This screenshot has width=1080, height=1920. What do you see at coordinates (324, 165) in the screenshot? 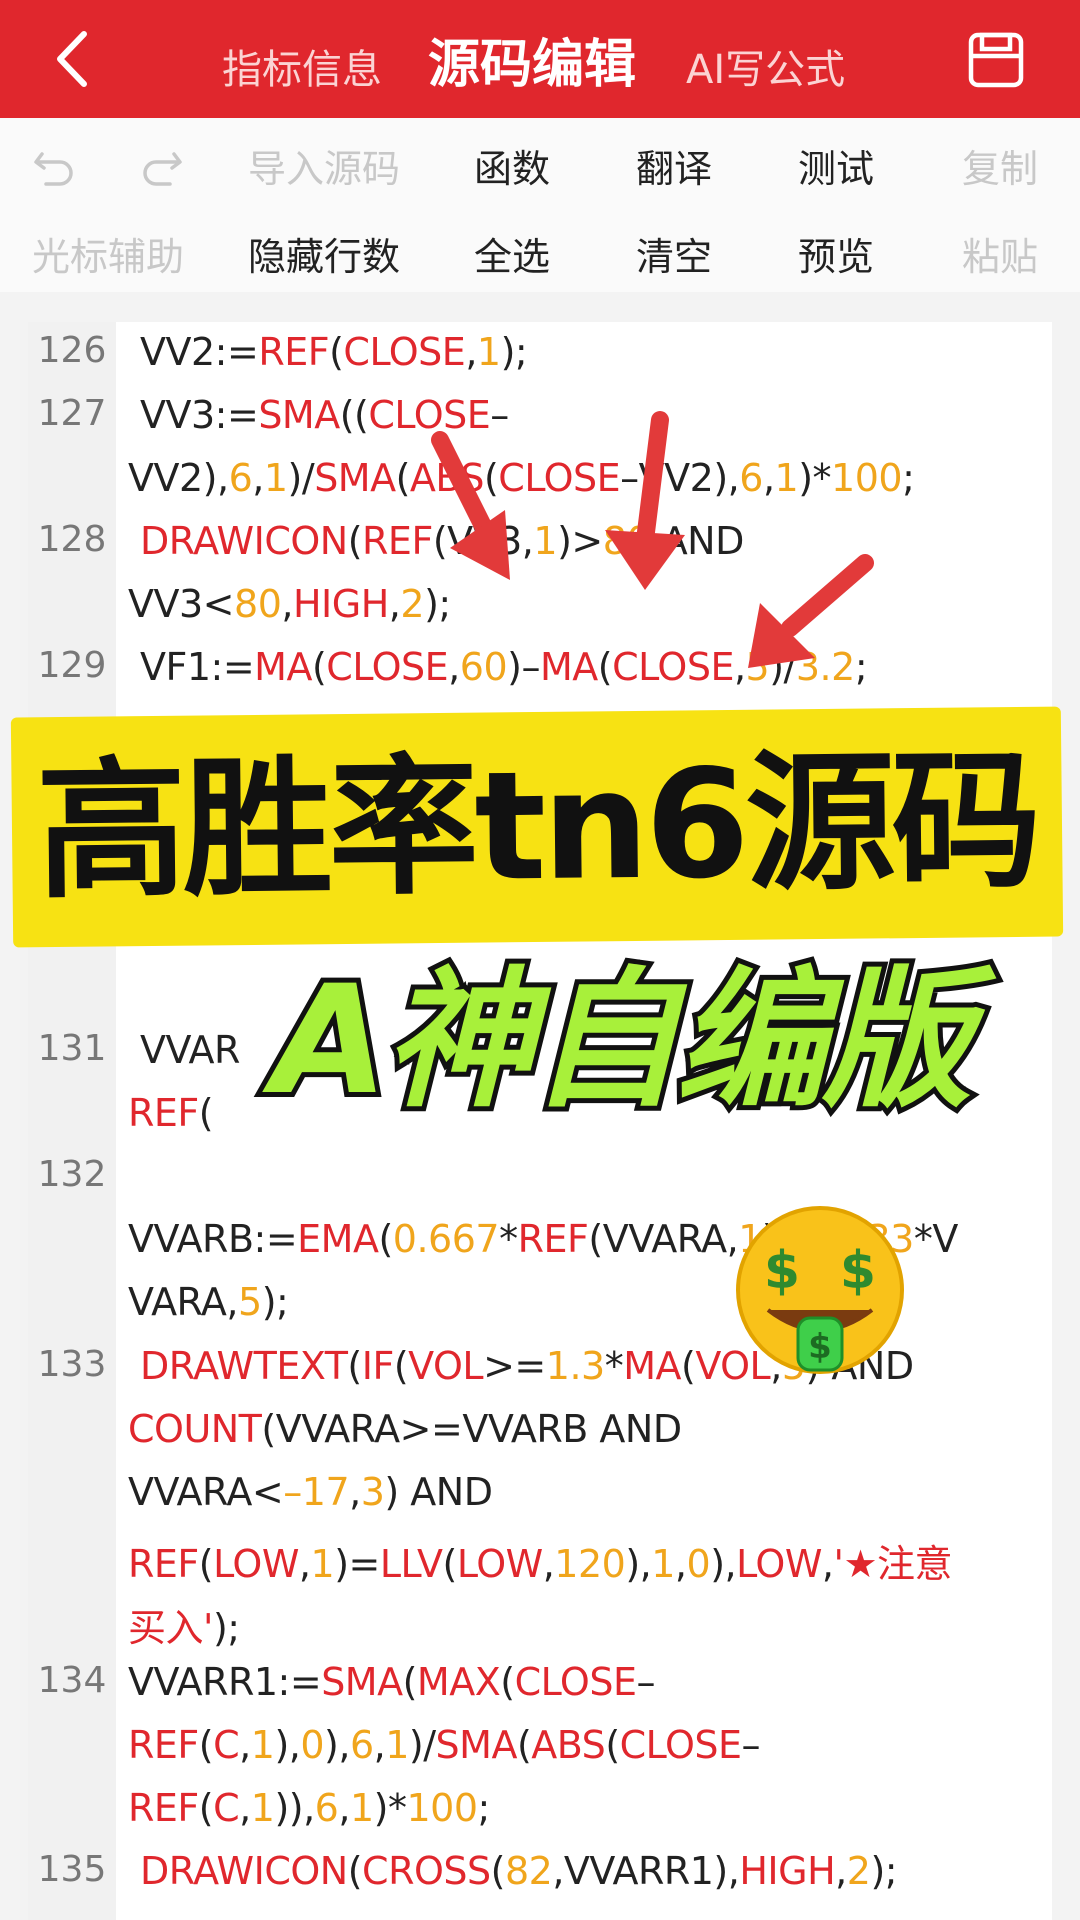
I see `import-source-button: 导入源码` at bounding box center [324, 165].